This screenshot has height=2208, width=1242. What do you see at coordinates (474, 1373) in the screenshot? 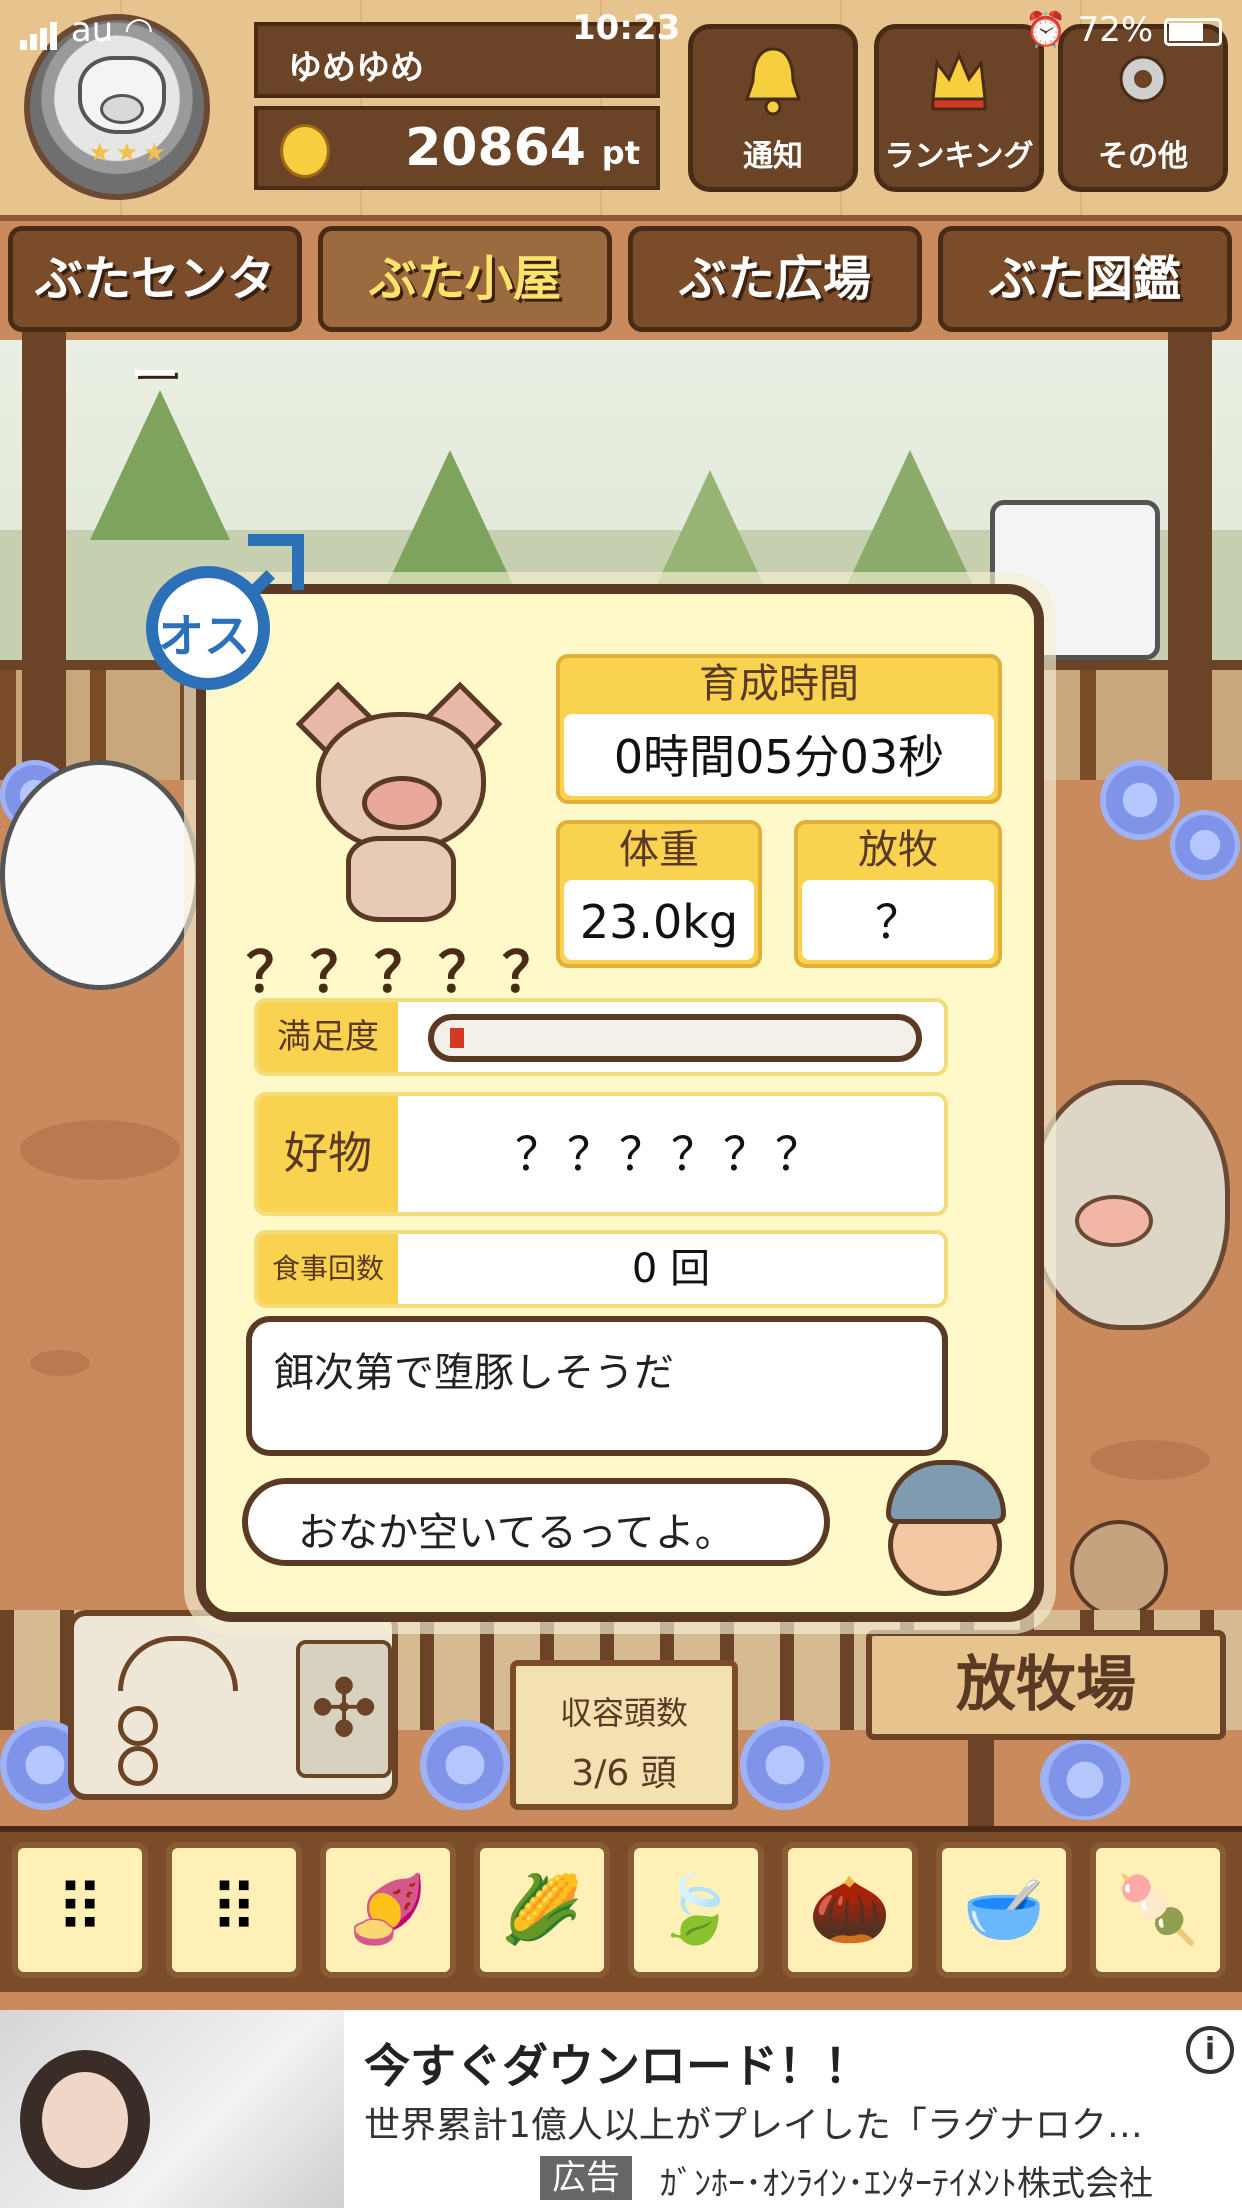
I see `comment-text: 餌次第で堕豚しそうだ` at bounding box center [474, 1373].